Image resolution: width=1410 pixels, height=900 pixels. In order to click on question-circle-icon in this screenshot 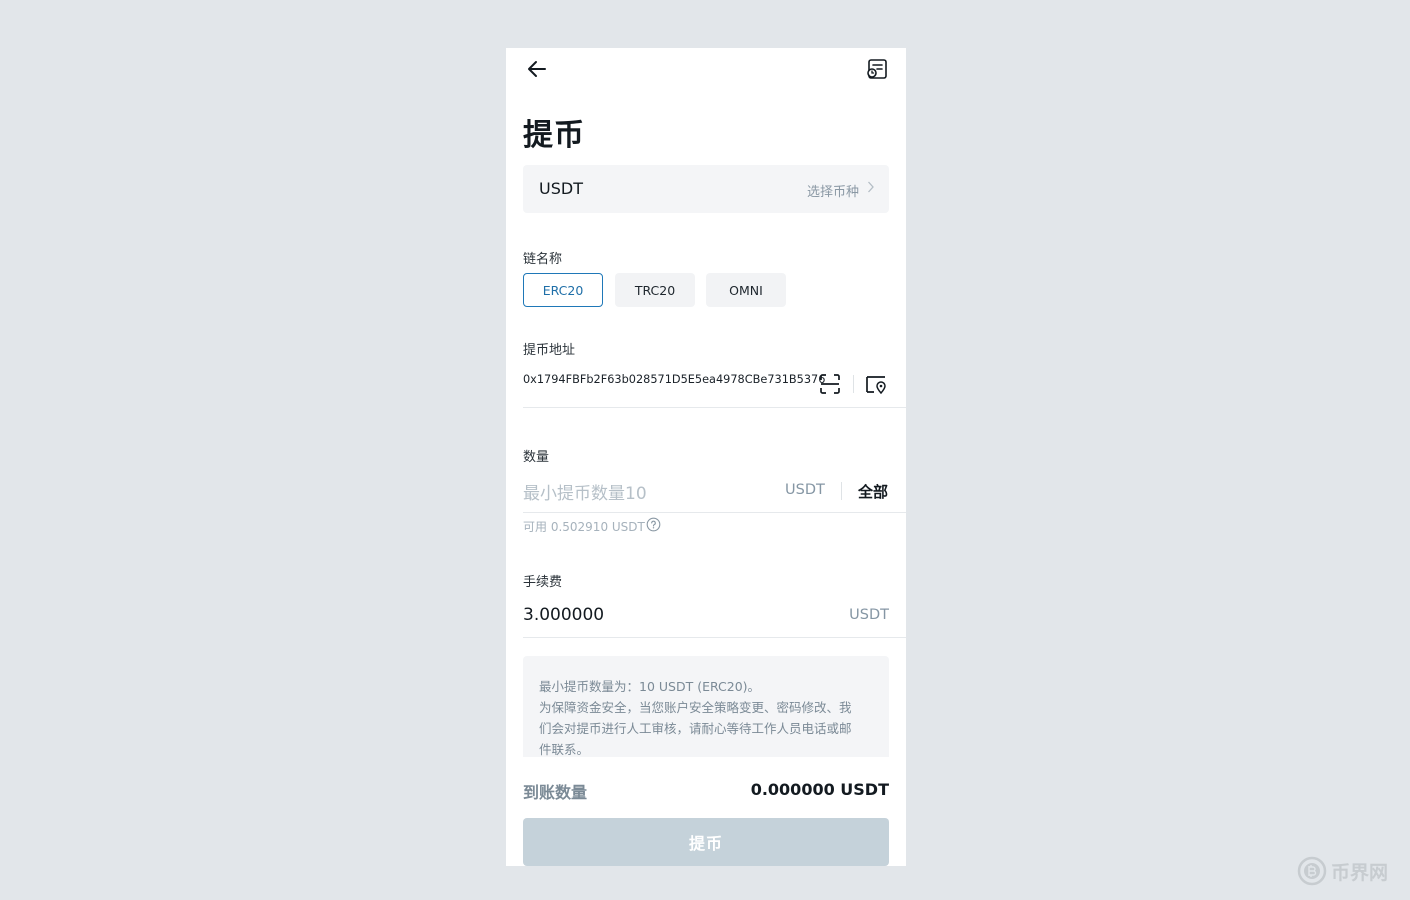, I will do `click(653, 524)`.